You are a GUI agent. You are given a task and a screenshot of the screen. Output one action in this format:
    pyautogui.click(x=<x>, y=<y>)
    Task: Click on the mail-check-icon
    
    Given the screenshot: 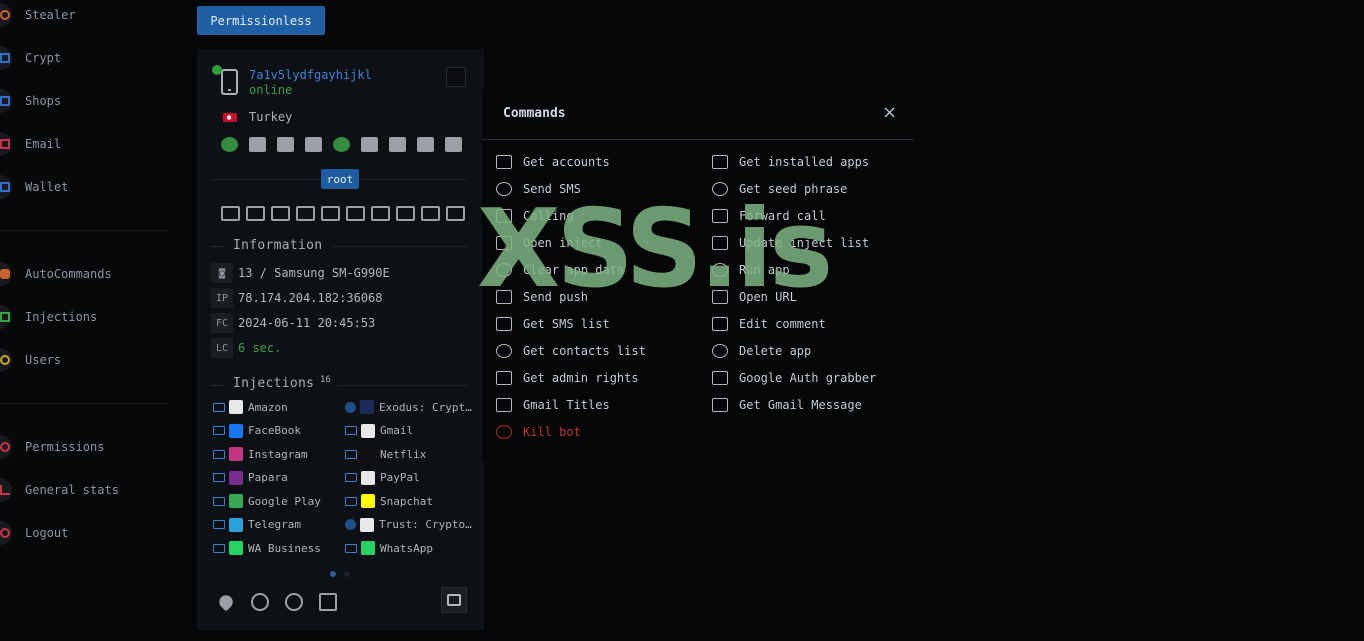 What is the action you would take?
    pyautogui.click(x=397, y=144)
    